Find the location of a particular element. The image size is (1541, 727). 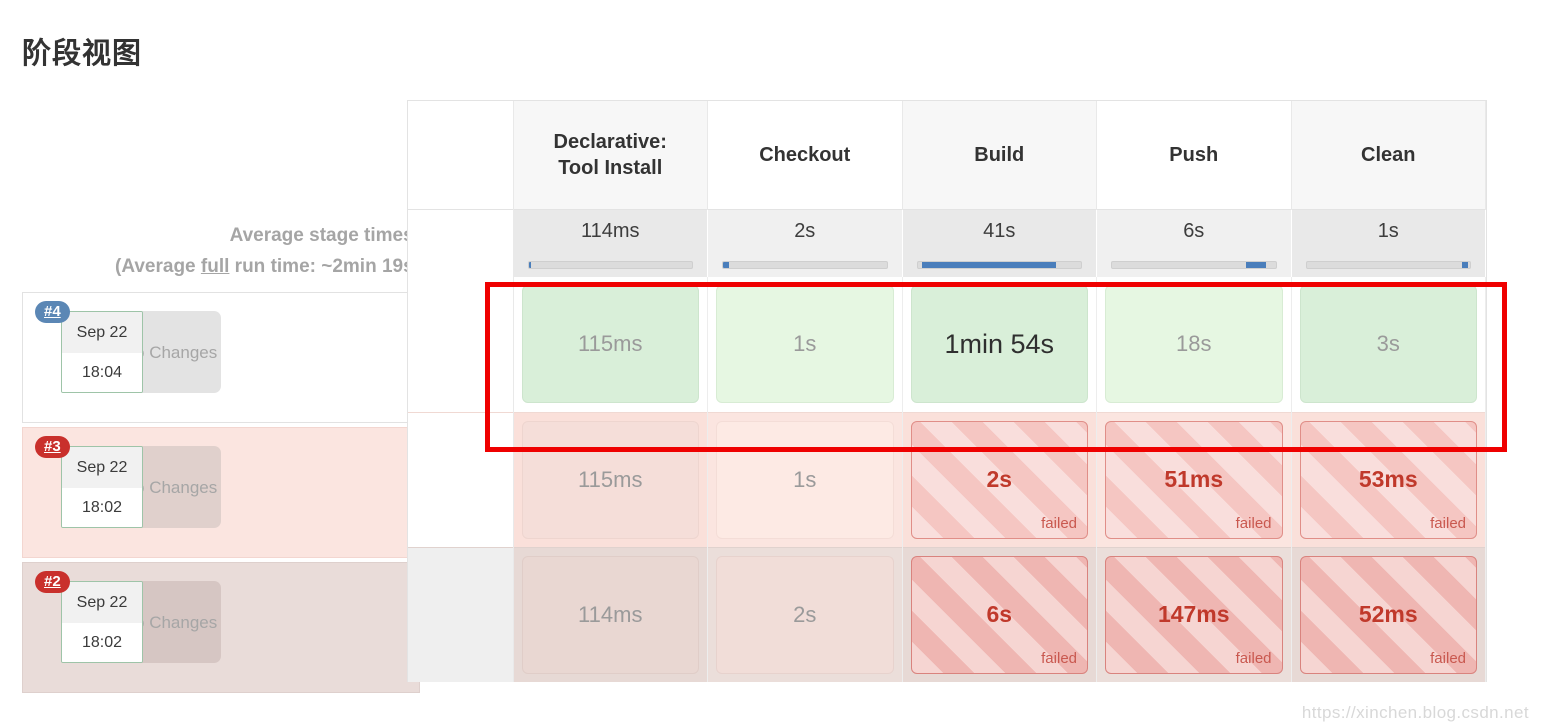

stage-box: 1min 54s is located at coordinates (999, 344).